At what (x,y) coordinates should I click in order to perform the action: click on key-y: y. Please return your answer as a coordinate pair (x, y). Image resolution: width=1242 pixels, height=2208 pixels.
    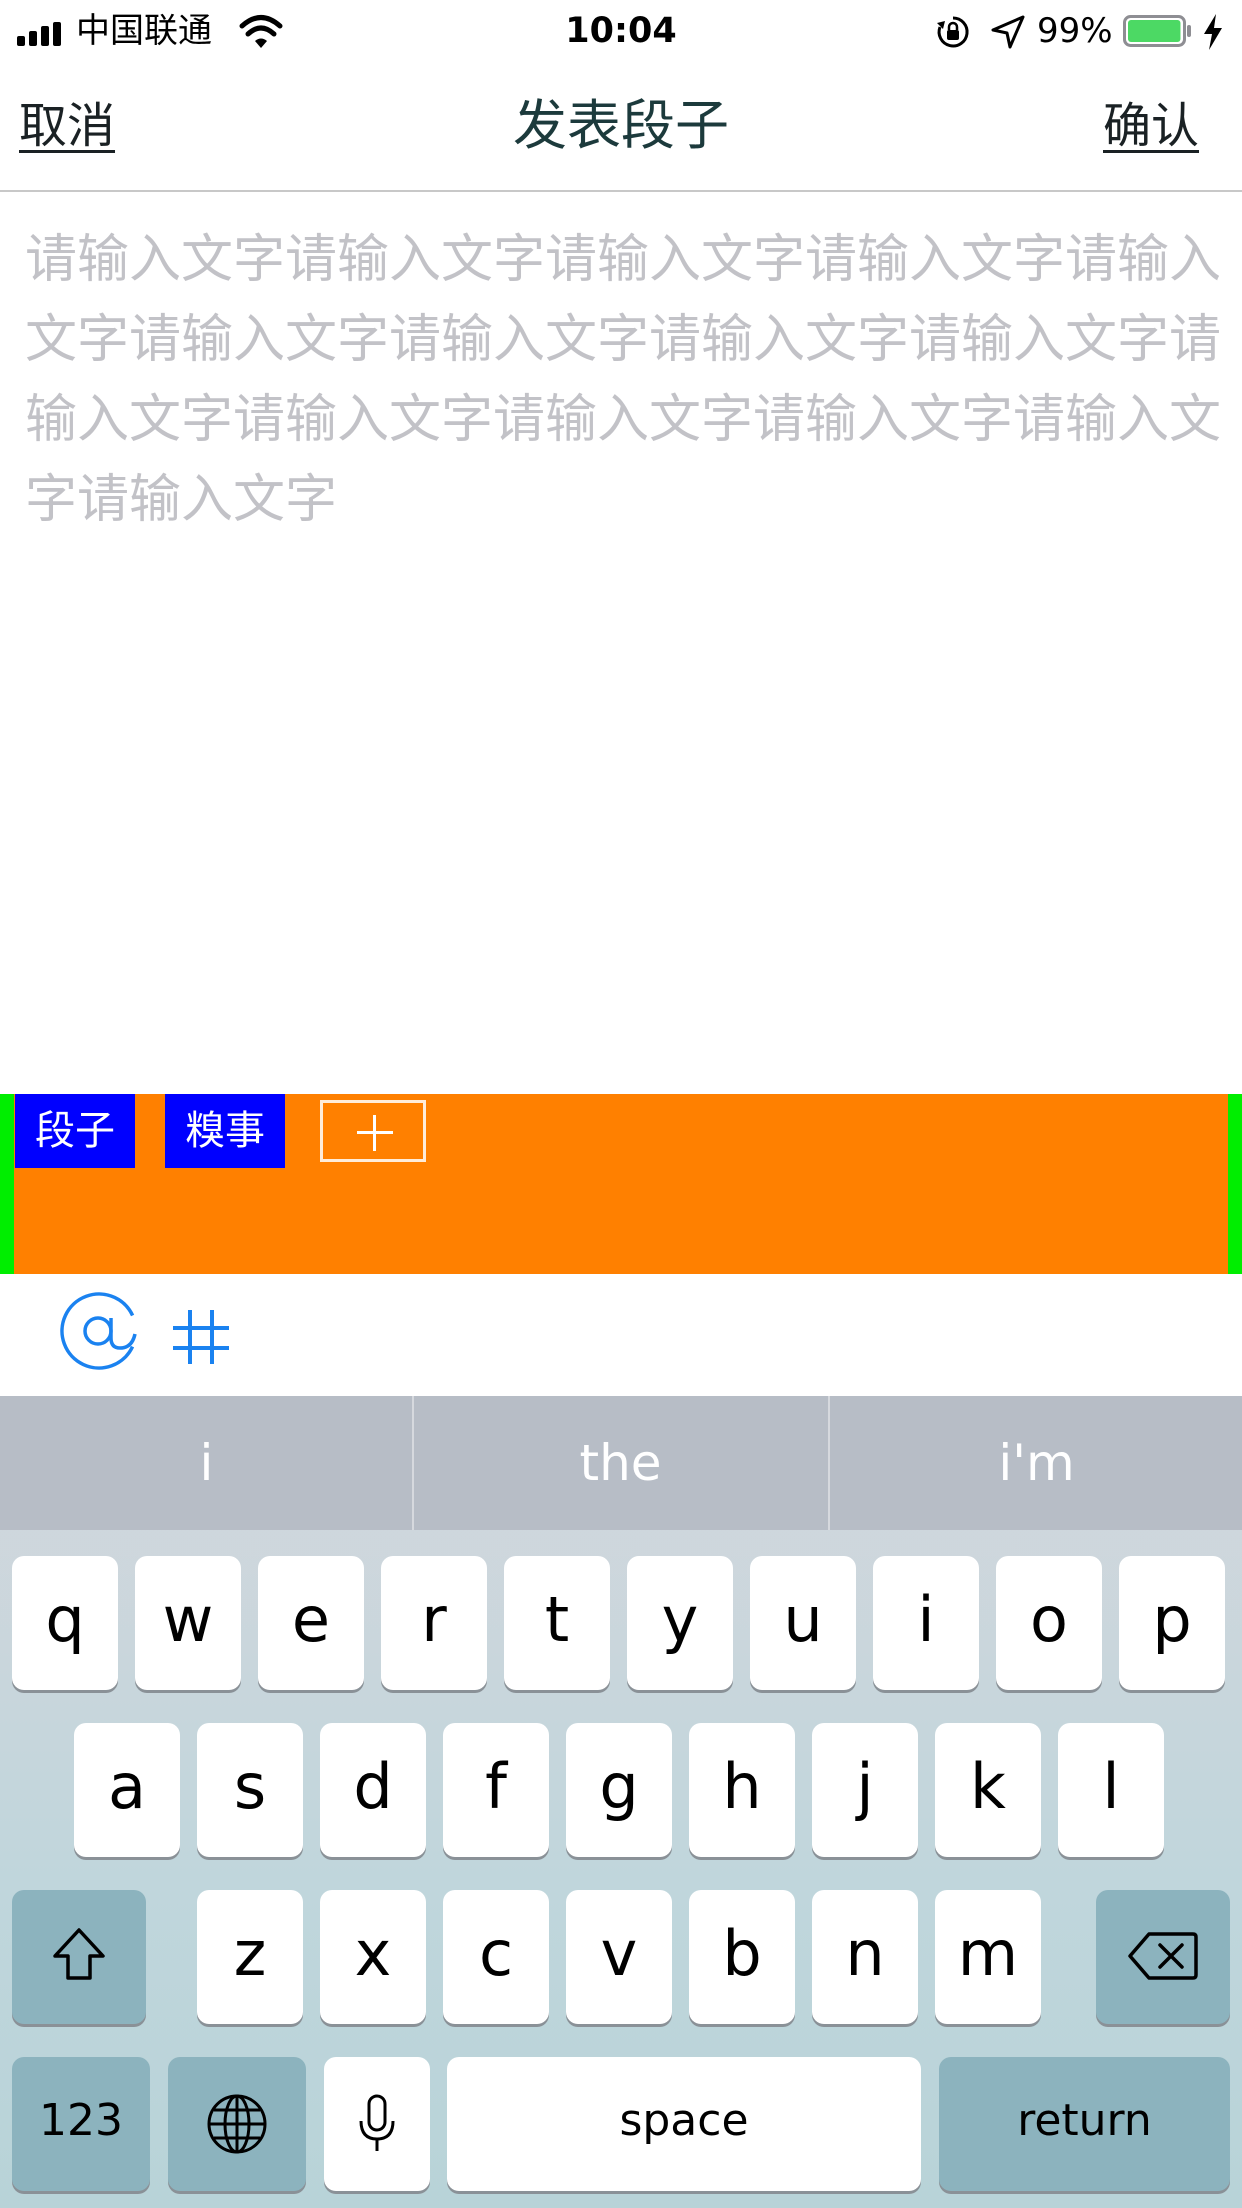
    Looking at the image, I should click on (680, 1623).